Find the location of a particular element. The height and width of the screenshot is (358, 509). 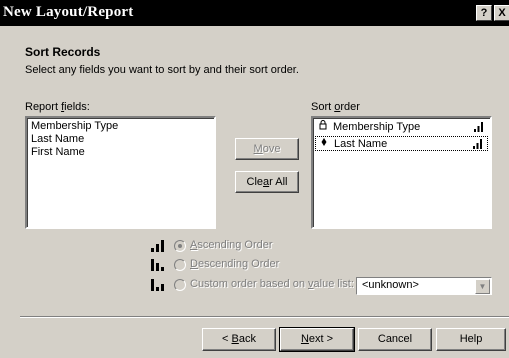

bullet-icon is located at coordinates (324, 144).